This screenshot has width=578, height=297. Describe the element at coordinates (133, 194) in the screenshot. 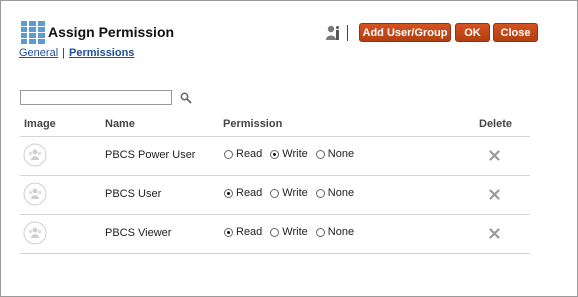

I see `row-name: PBCS User` at that location.